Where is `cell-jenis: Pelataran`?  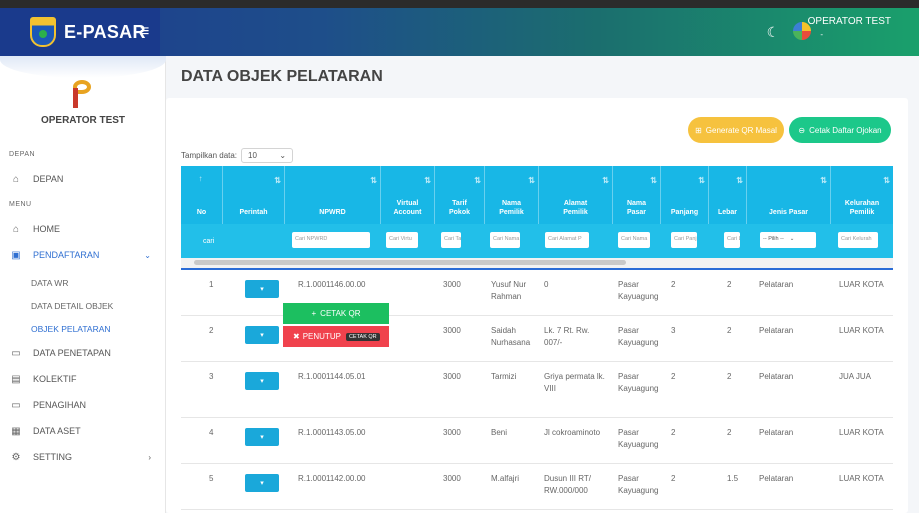
cell-jenis: Pelataran is located at coordinates (776, 330).